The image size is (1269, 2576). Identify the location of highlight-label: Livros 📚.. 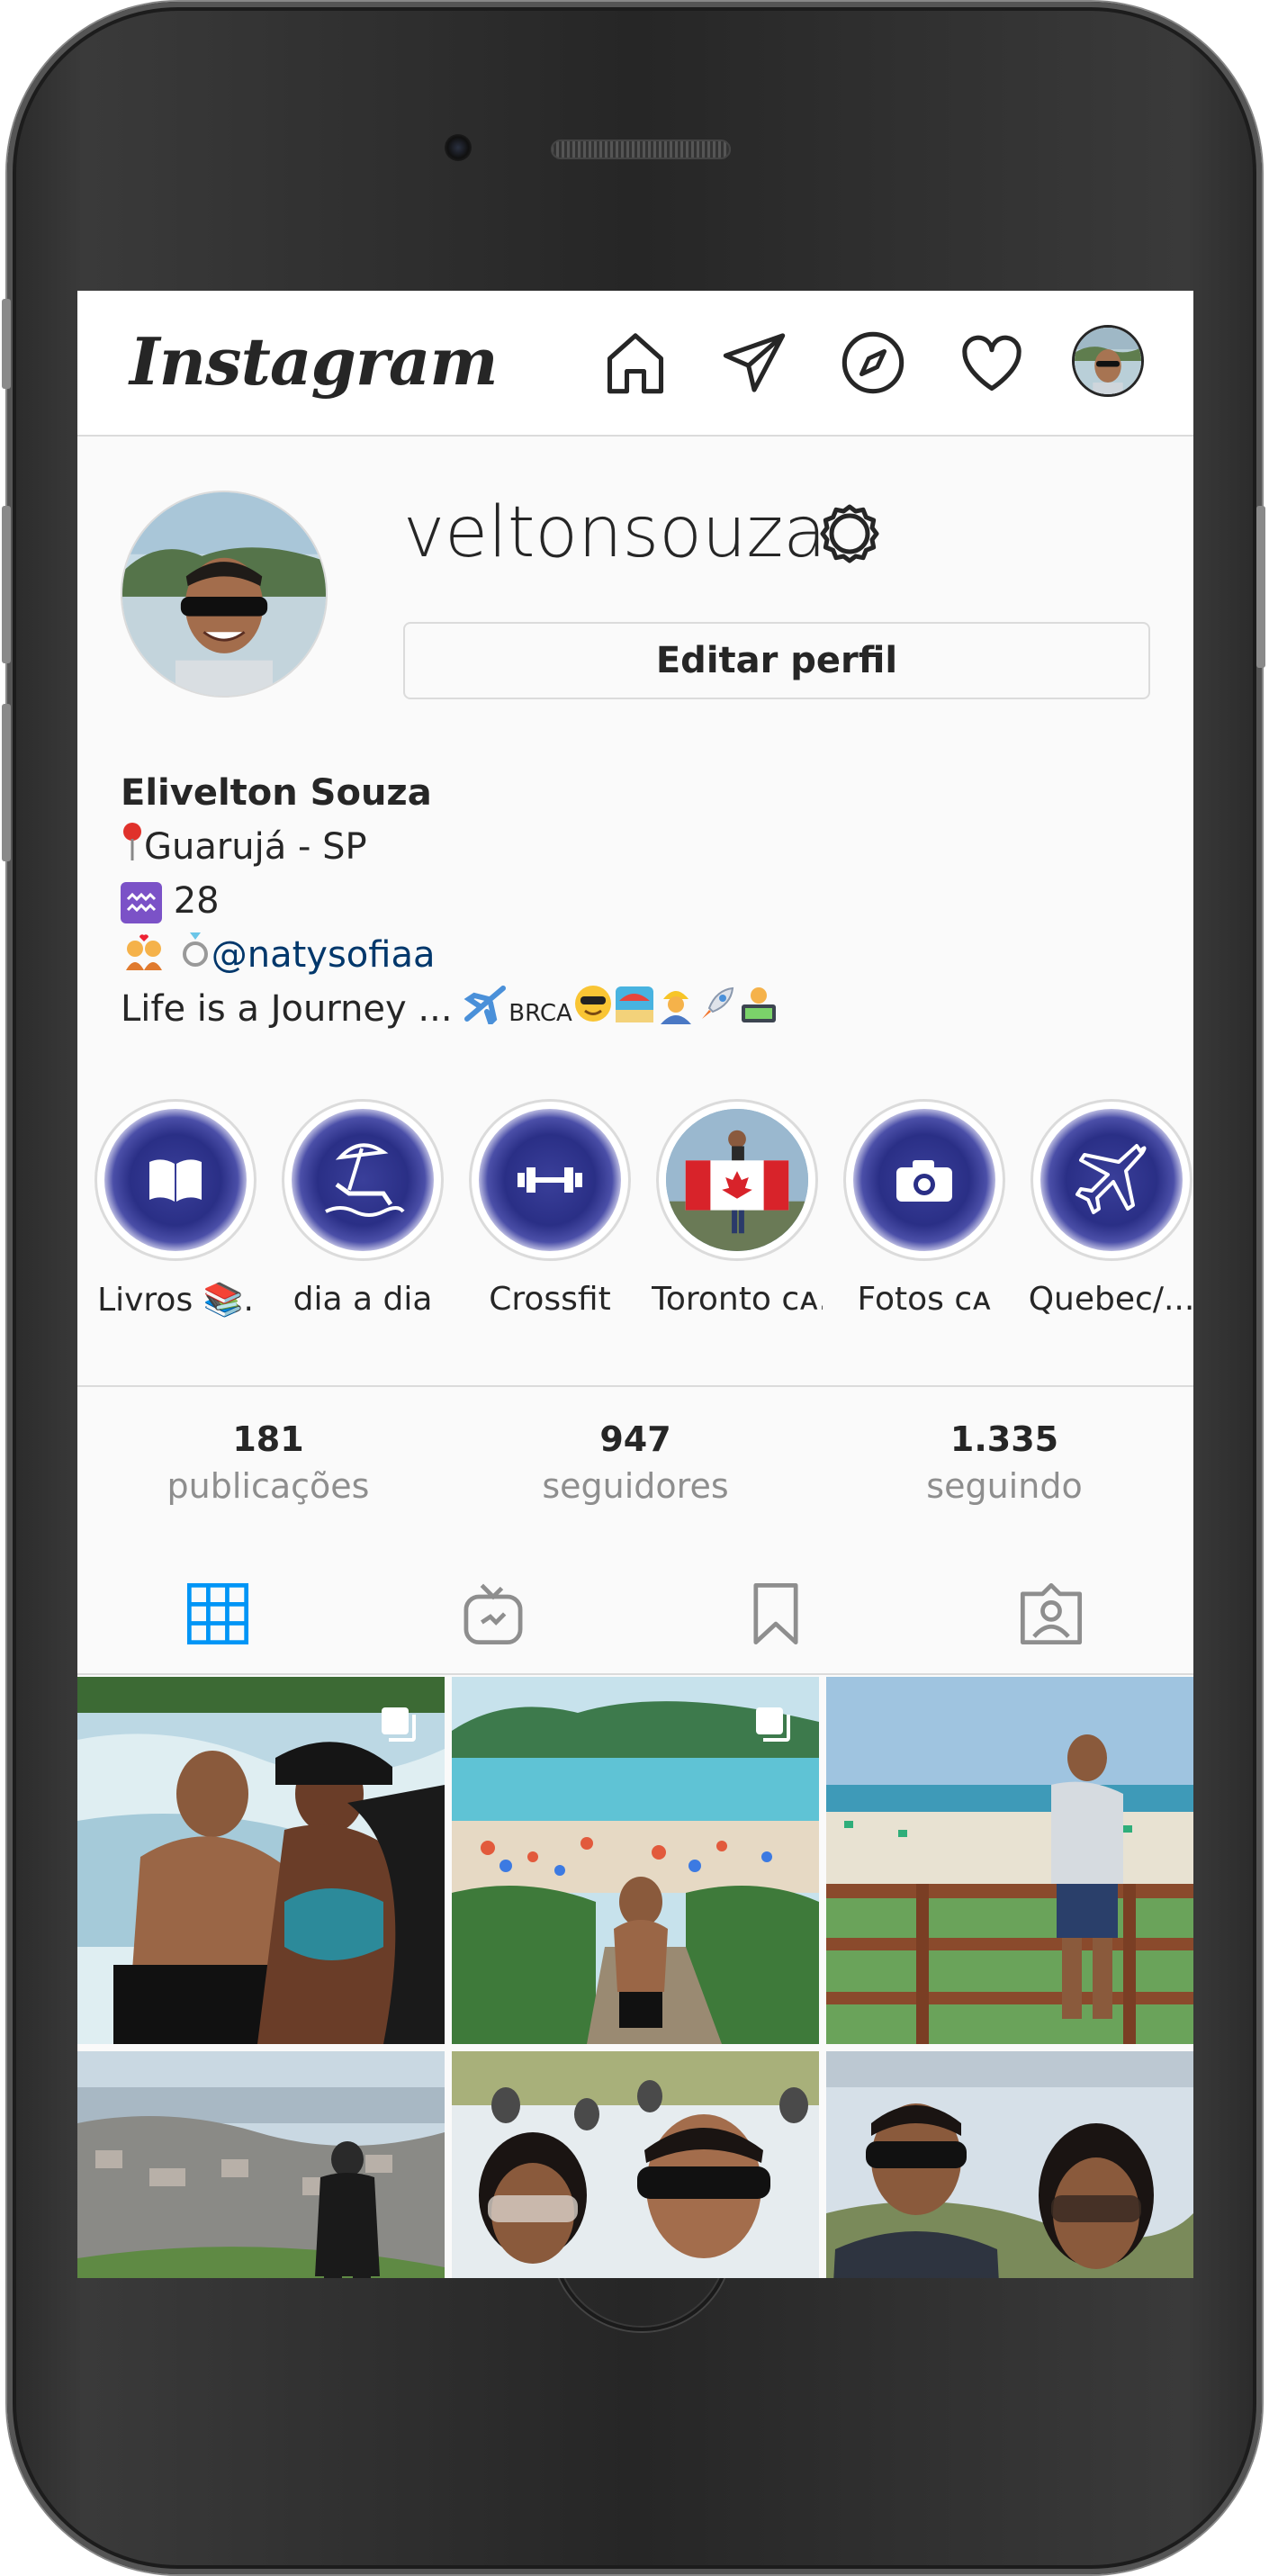
(175, 1300).